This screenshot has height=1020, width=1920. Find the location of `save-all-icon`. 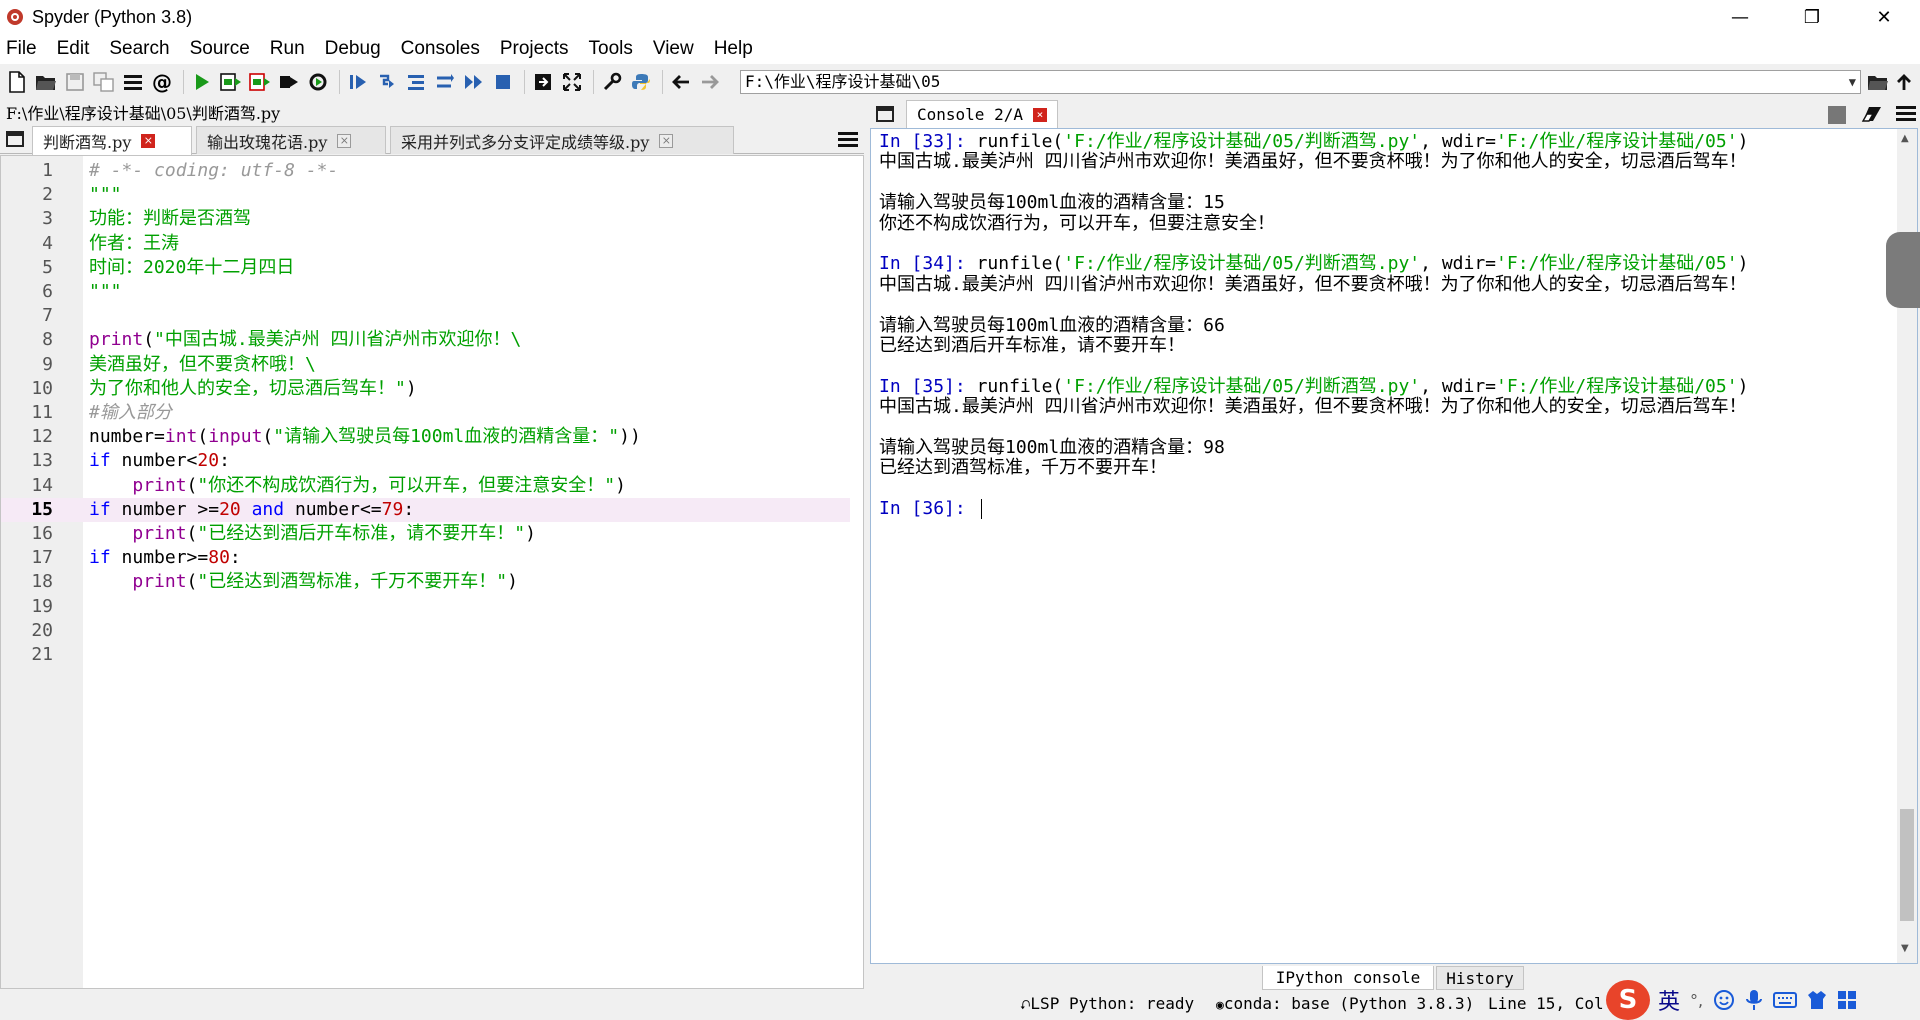

save-all-icon is located at coordinates (104, 82).